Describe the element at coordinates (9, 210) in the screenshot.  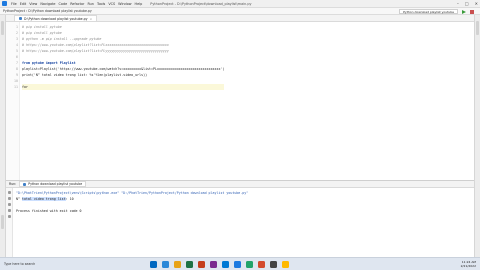
I see `print-icon` at that location.